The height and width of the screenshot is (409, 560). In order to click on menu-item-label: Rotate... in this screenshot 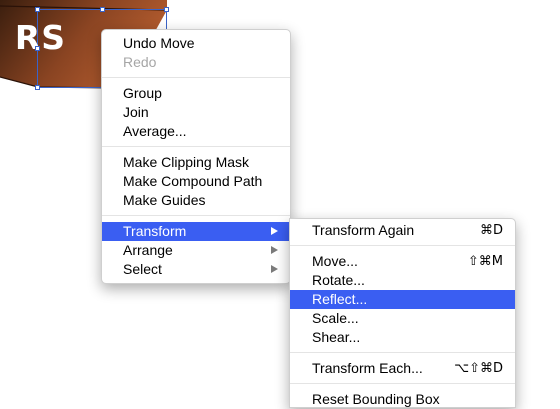, I will do `click(338, 280)`.